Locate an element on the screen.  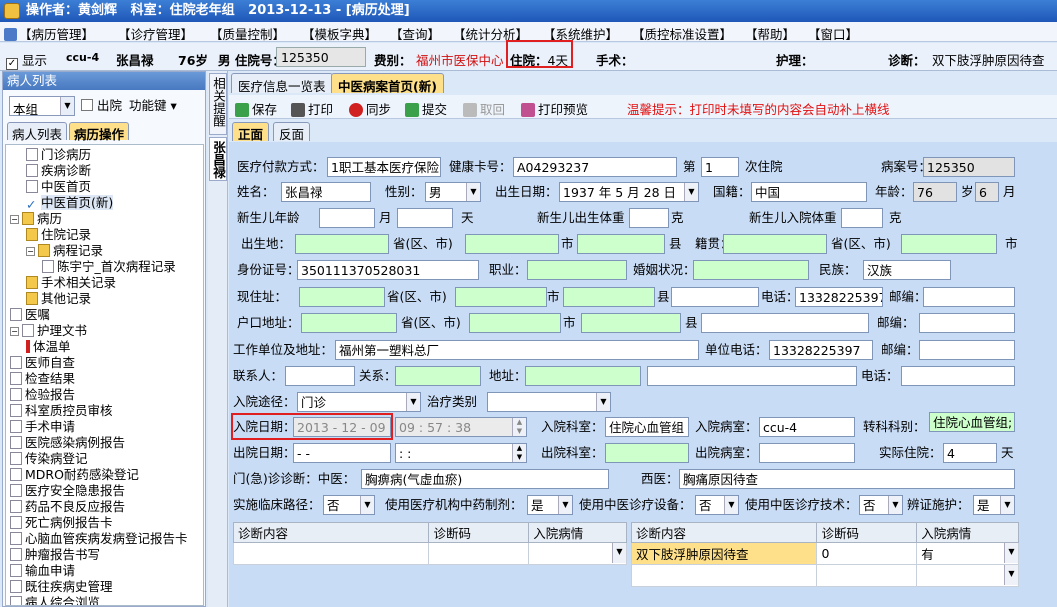
save-button: 保存 is located at coordinates (256, 108).